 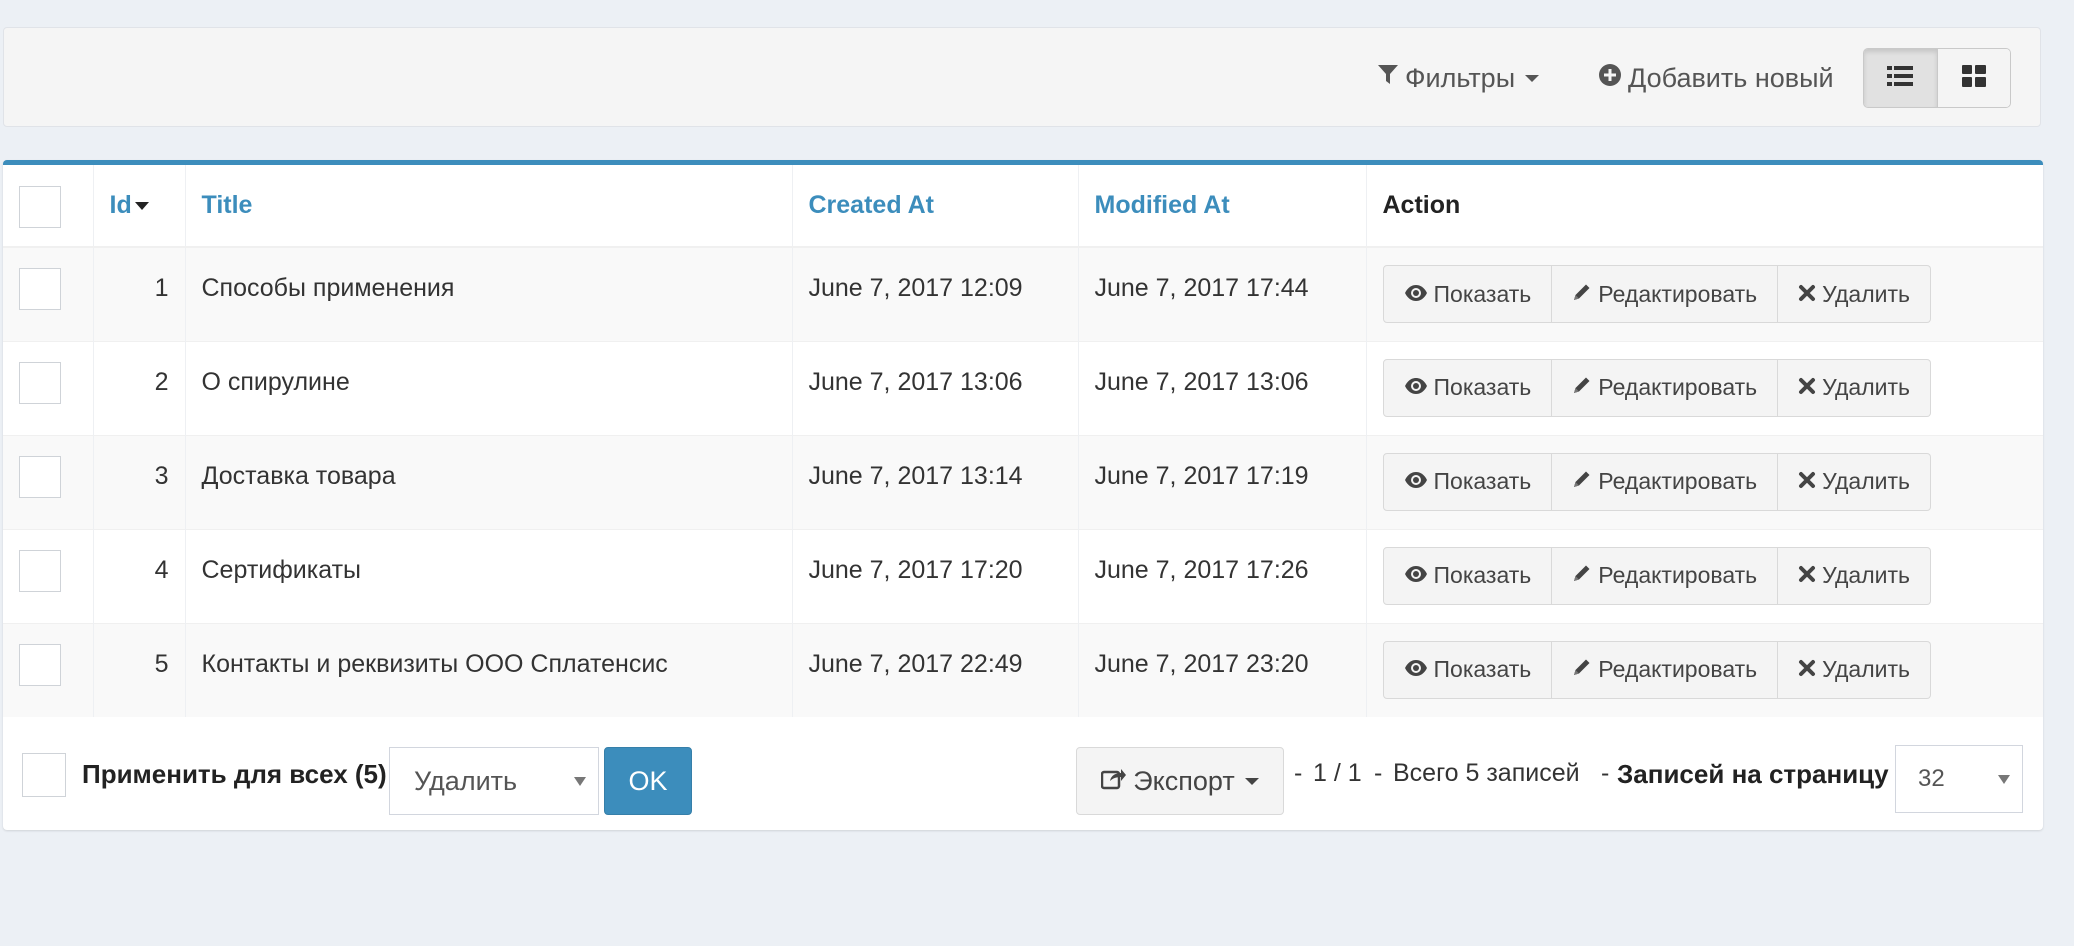 I want to click on filters-label: Фильтры, so click(x=1460, y=77).